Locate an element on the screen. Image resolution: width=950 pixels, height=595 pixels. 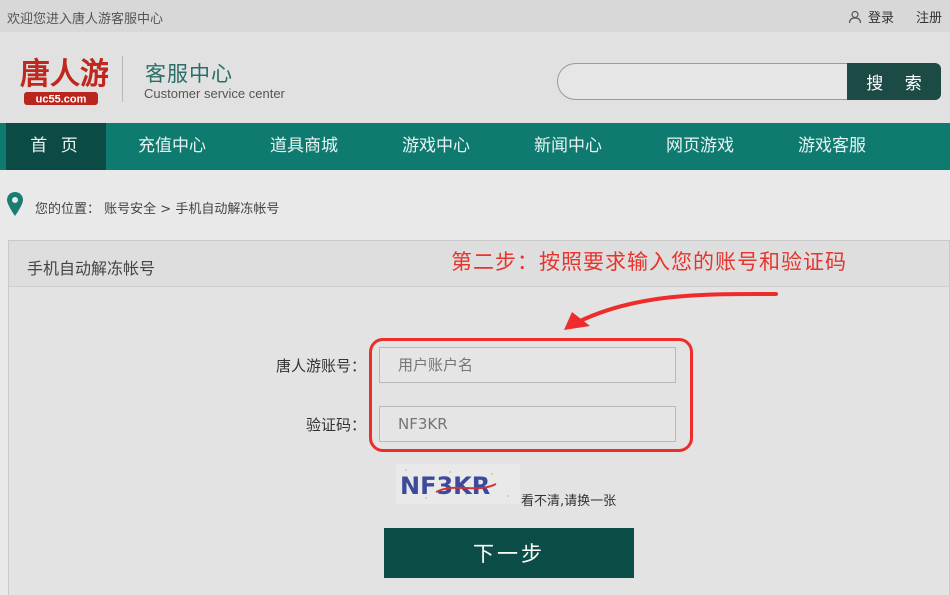
register-link: 注册 is located at coordinates (929, 16).